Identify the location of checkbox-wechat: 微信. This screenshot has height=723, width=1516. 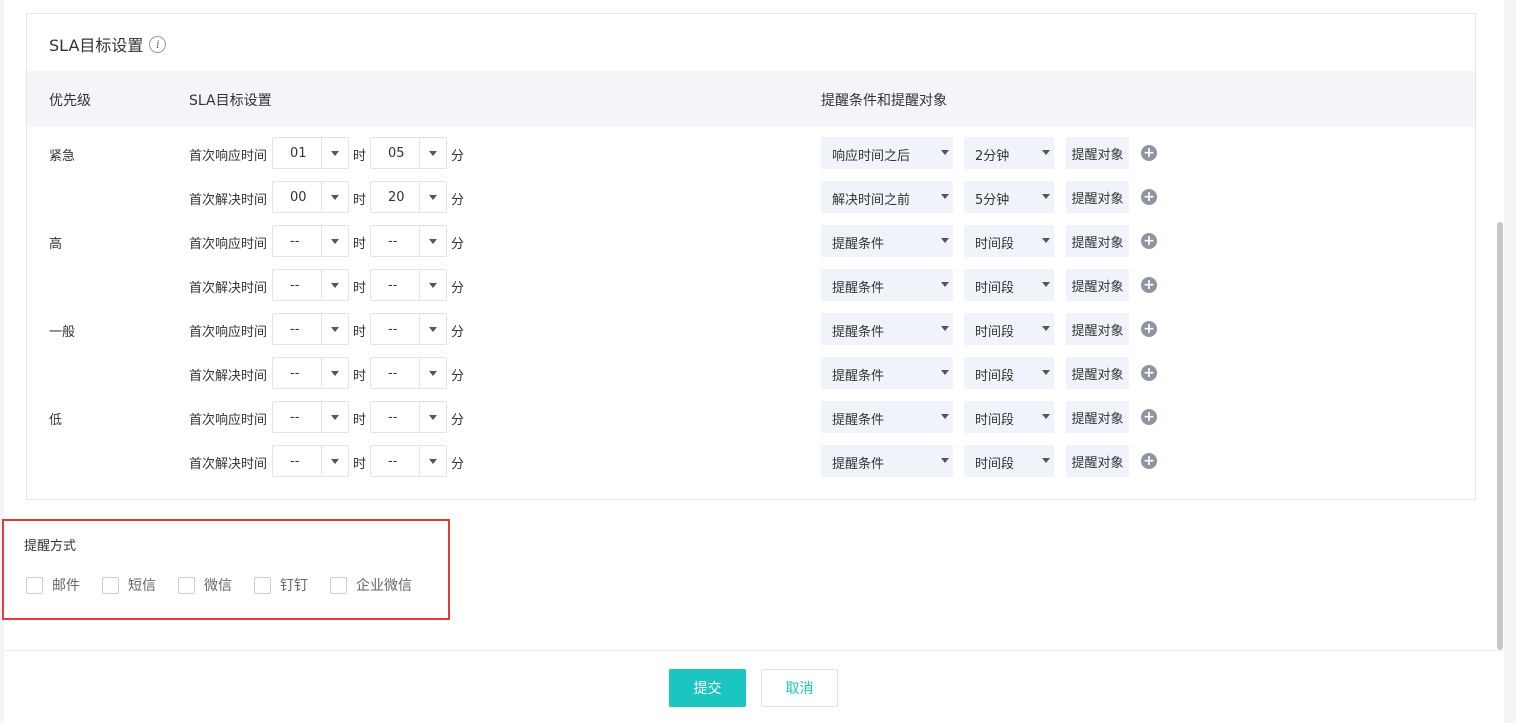
(205, 585).